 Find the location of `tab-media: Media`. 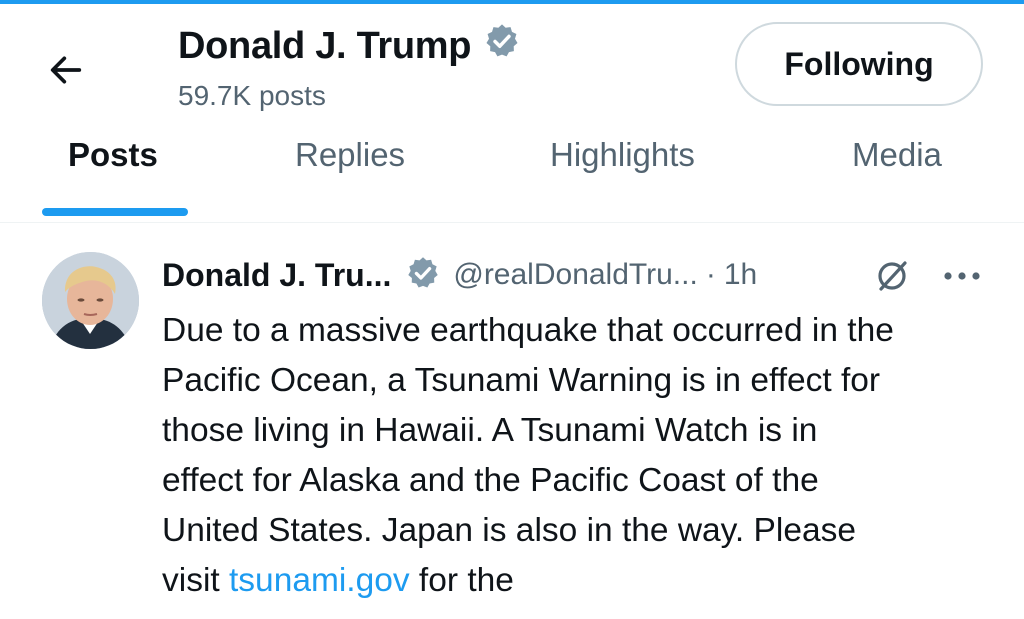

tab-media: Media is located at coordinates (897, 155).